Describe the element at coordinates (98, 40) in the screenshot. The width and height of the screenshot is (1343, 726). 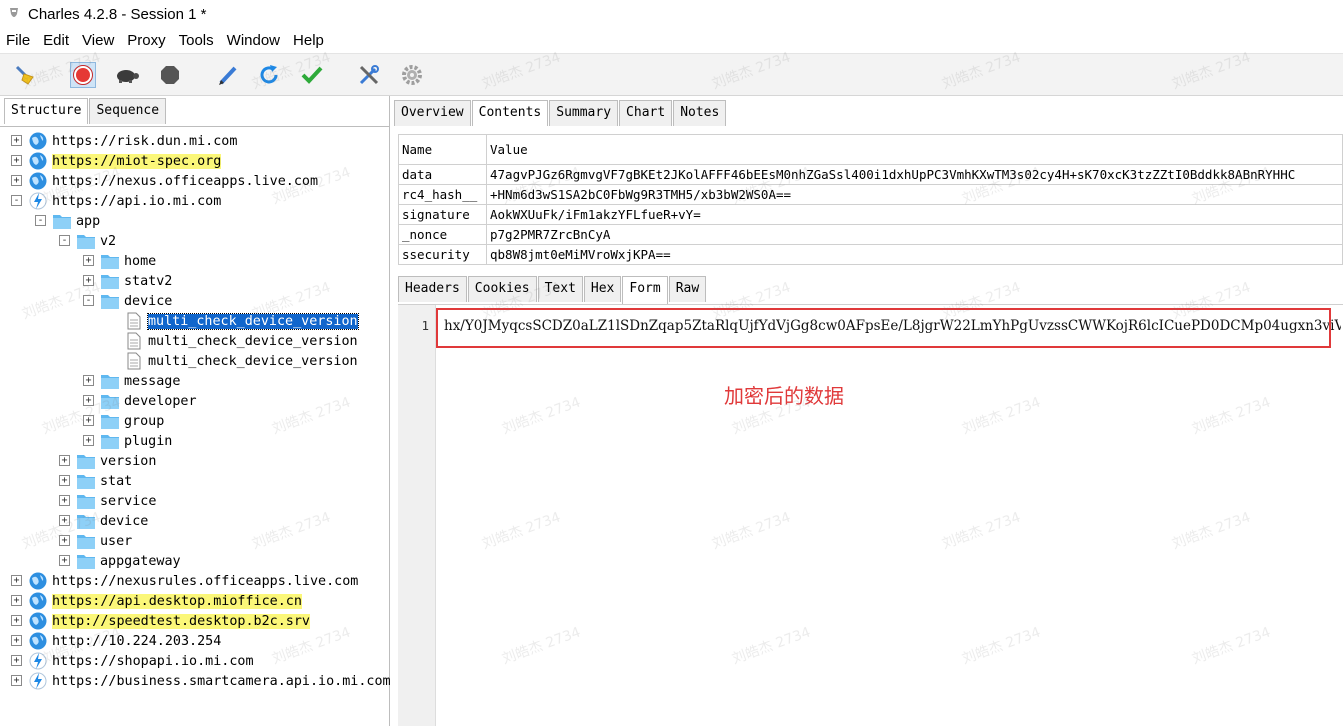
I see `menu-view: View` at that location.